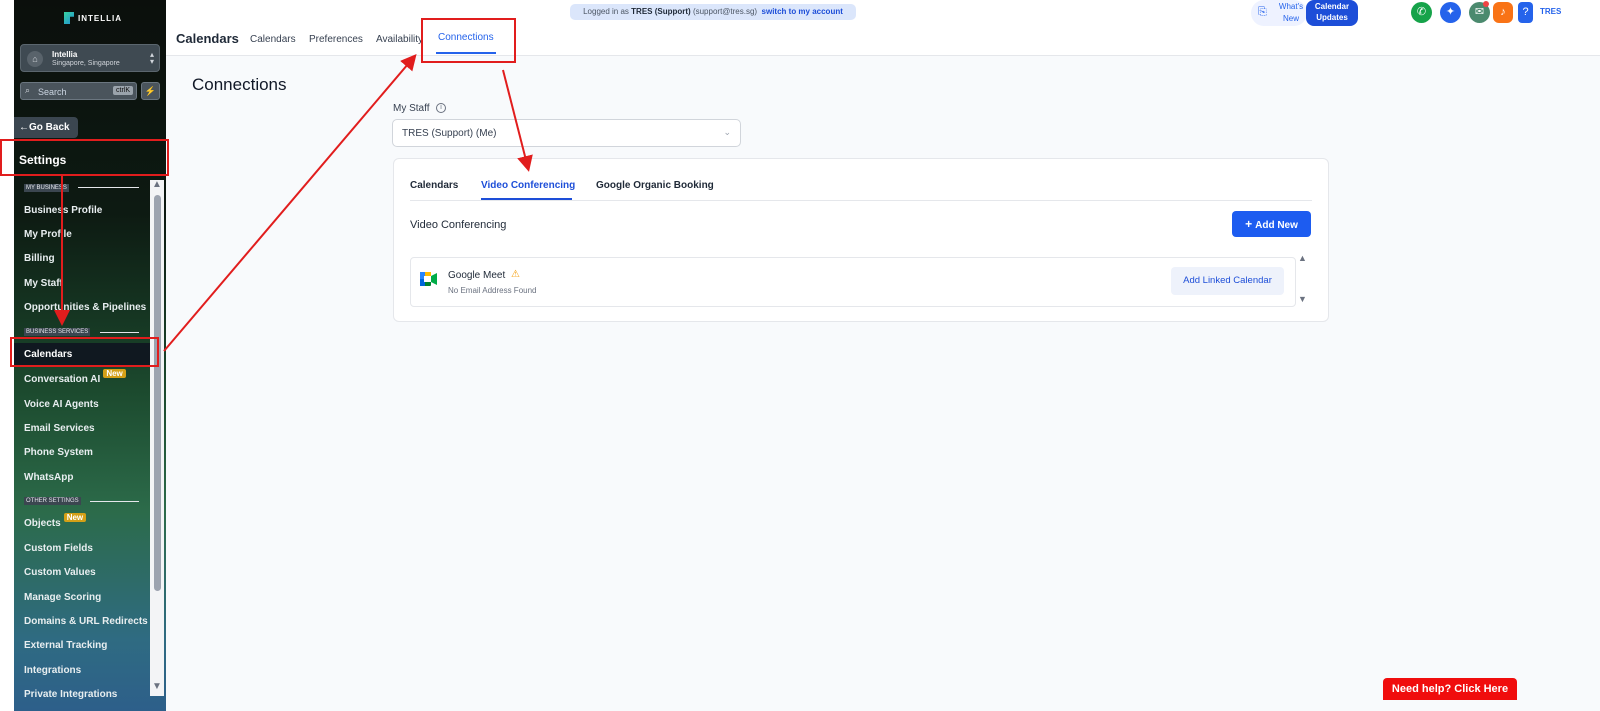  Describe the element at coordinates (566, 133) in the screenshot. I see `staff-select: TRES (Support) (Me) ⌄` at that location.